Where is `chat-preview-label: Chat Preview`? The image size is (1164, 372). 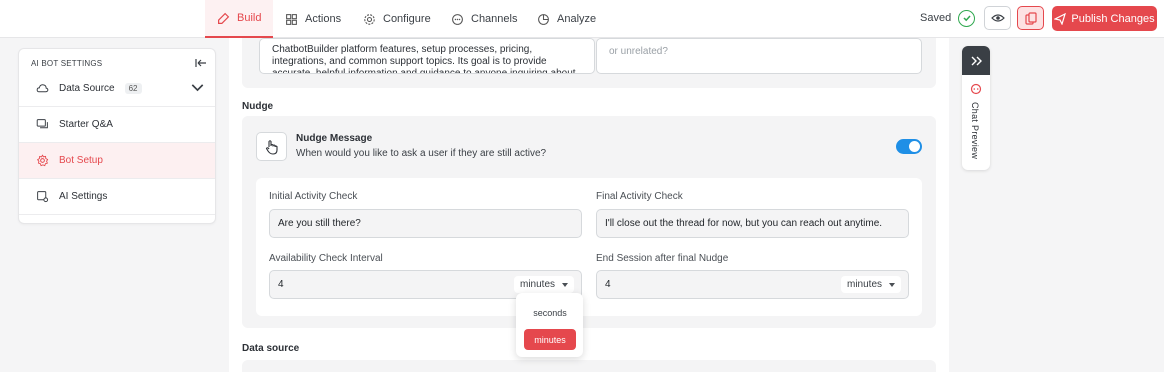
chat-preview-label: Chat Preview is located at coordinates (975, 131).